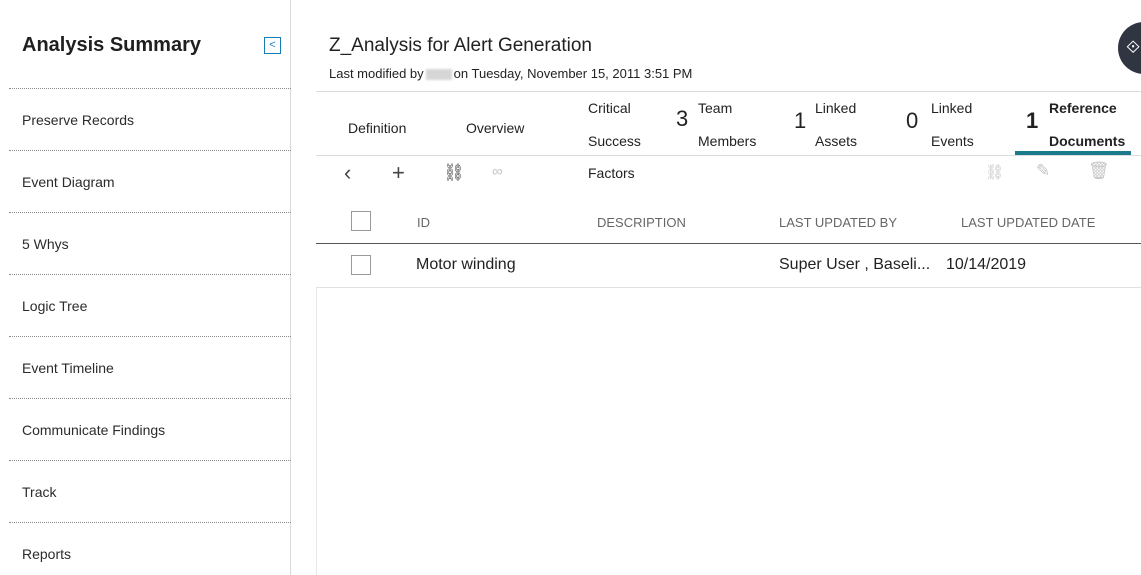 This screenshot has height=575, width=1141. Describe the element at coordinates (836, 141) in the screenshot. I see `tab-label-line2: Assets` at that location.